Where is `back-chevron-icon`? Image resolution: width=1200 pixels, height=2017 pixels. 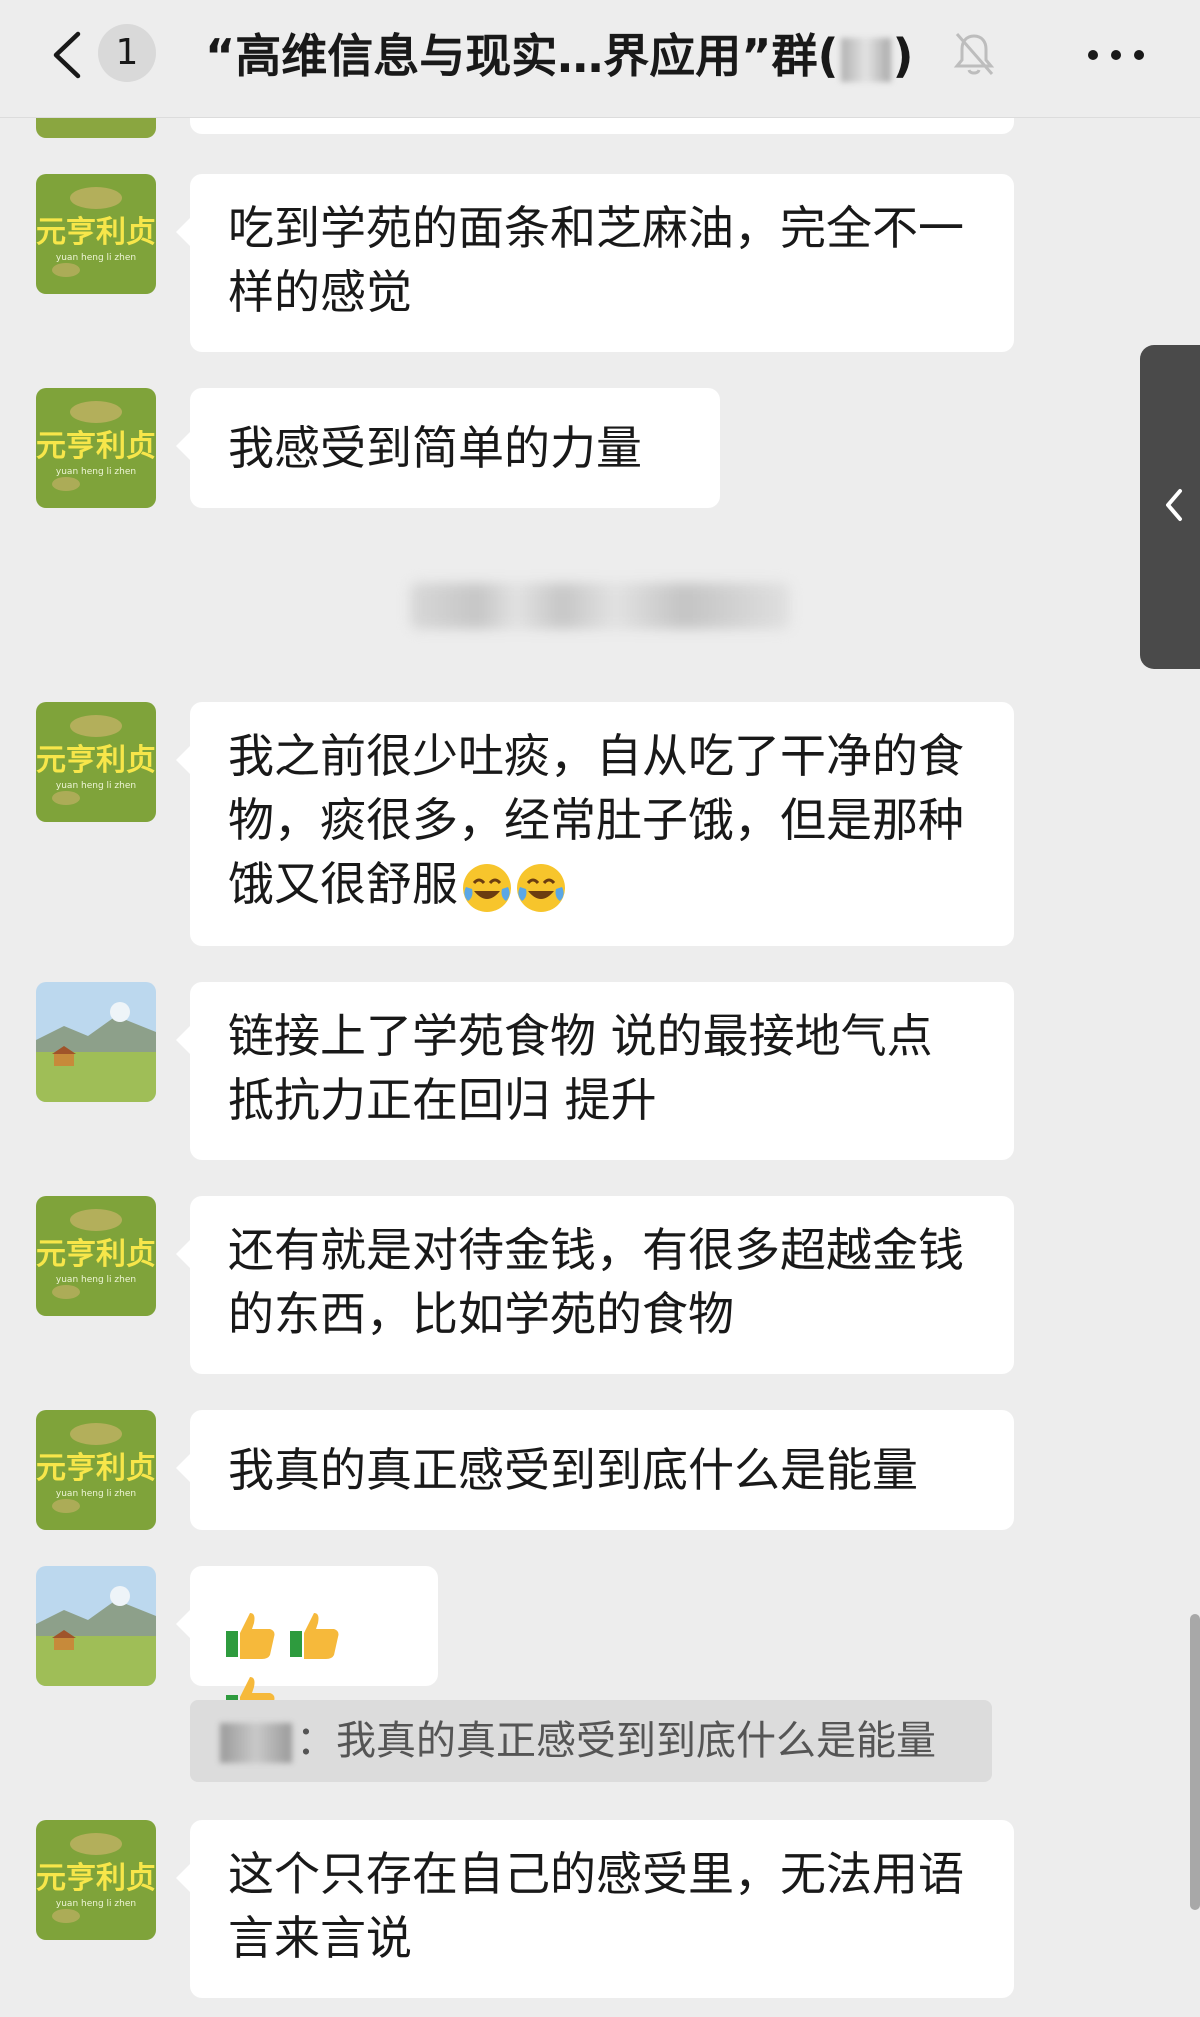 back-chevron-icon is located at coordinates (68, 55).